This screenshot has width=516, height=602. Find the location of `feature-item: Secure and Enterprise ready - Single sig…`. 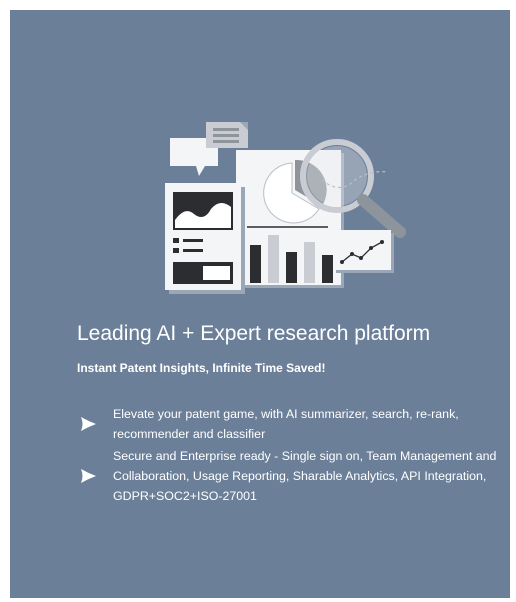

feature-item: Secure and Enterprise ready - Single sig… is located at coordinates (287, 476).